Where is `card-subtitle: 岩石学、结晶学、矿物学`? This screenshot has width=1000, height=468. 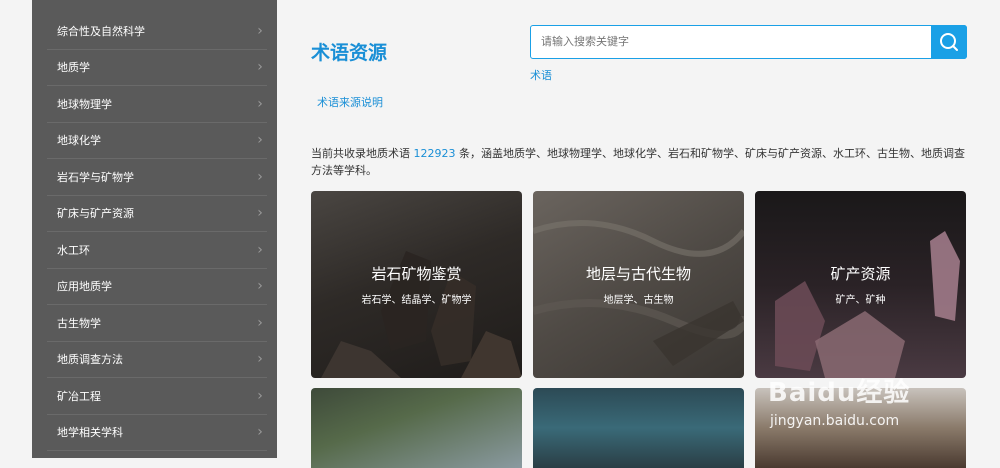
card-subtitle: 岩石学、结晶学、矿物学 is located at coordinates (416, 300).